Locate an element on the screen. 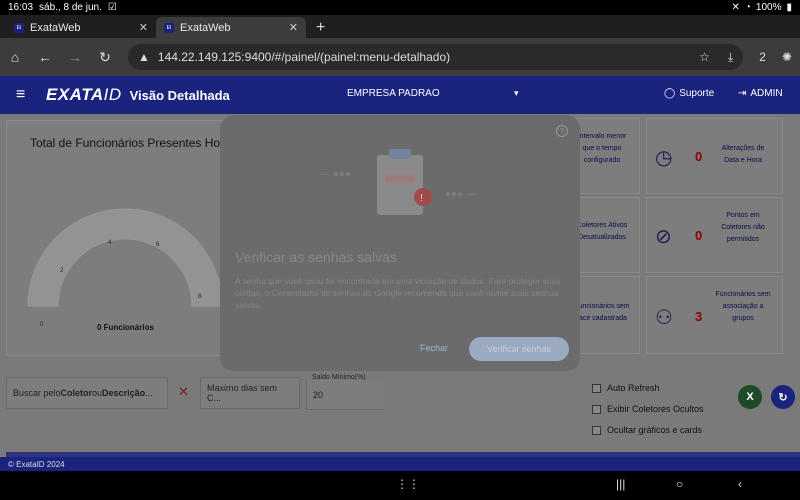 Image resolution: width=800 pixels, height=500 pixels. new-tab-icon: + is located at coordinates (320, 27).